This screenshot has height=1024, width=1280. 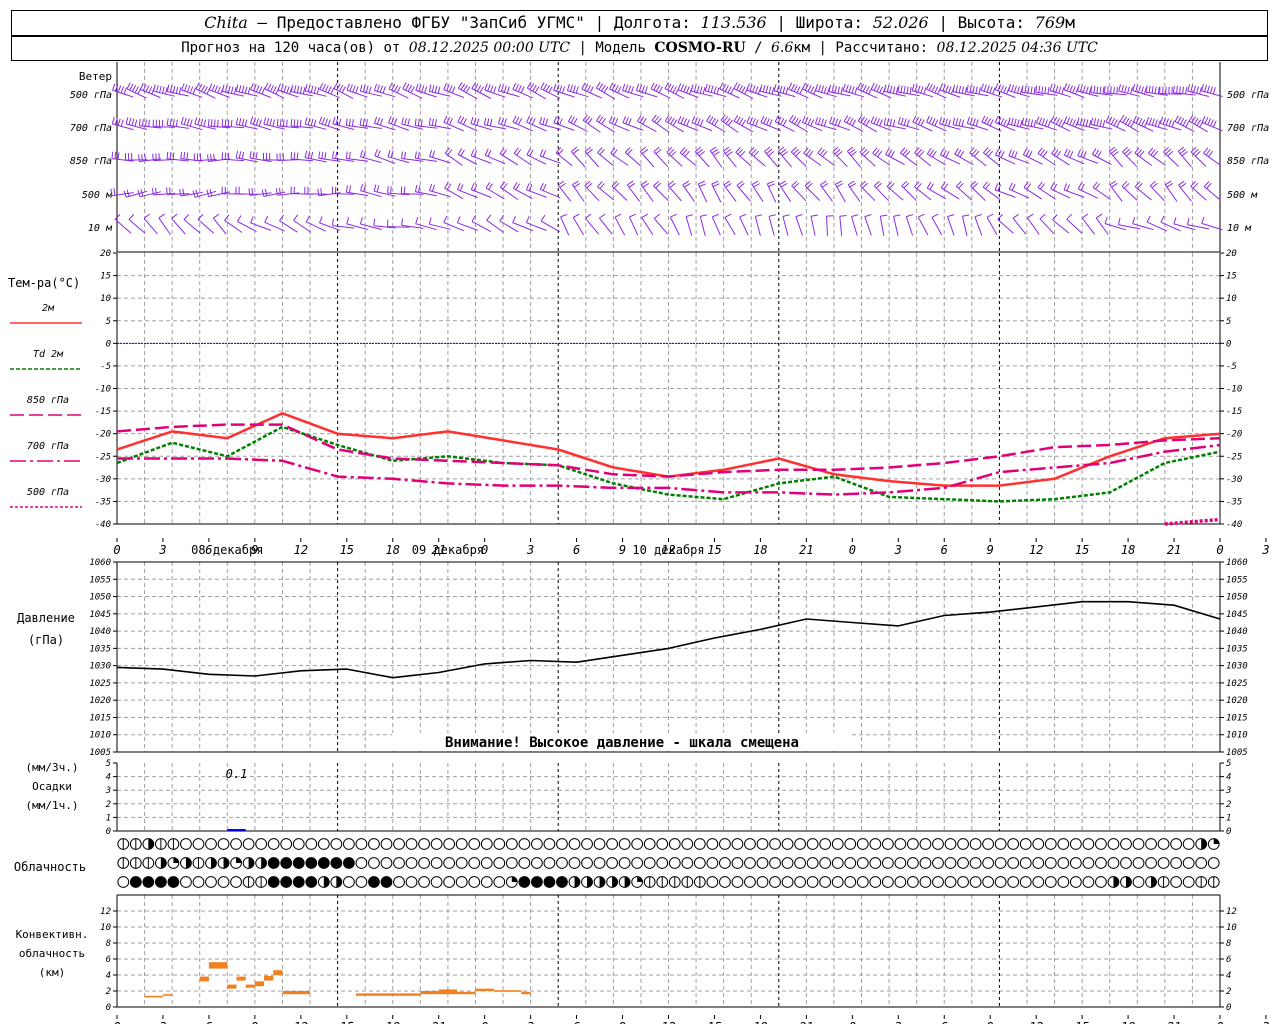 What do you see at coordinates (714, 550) in the screenshot?
I see `x-tick-label: 15` at bounding box center [714, 550].